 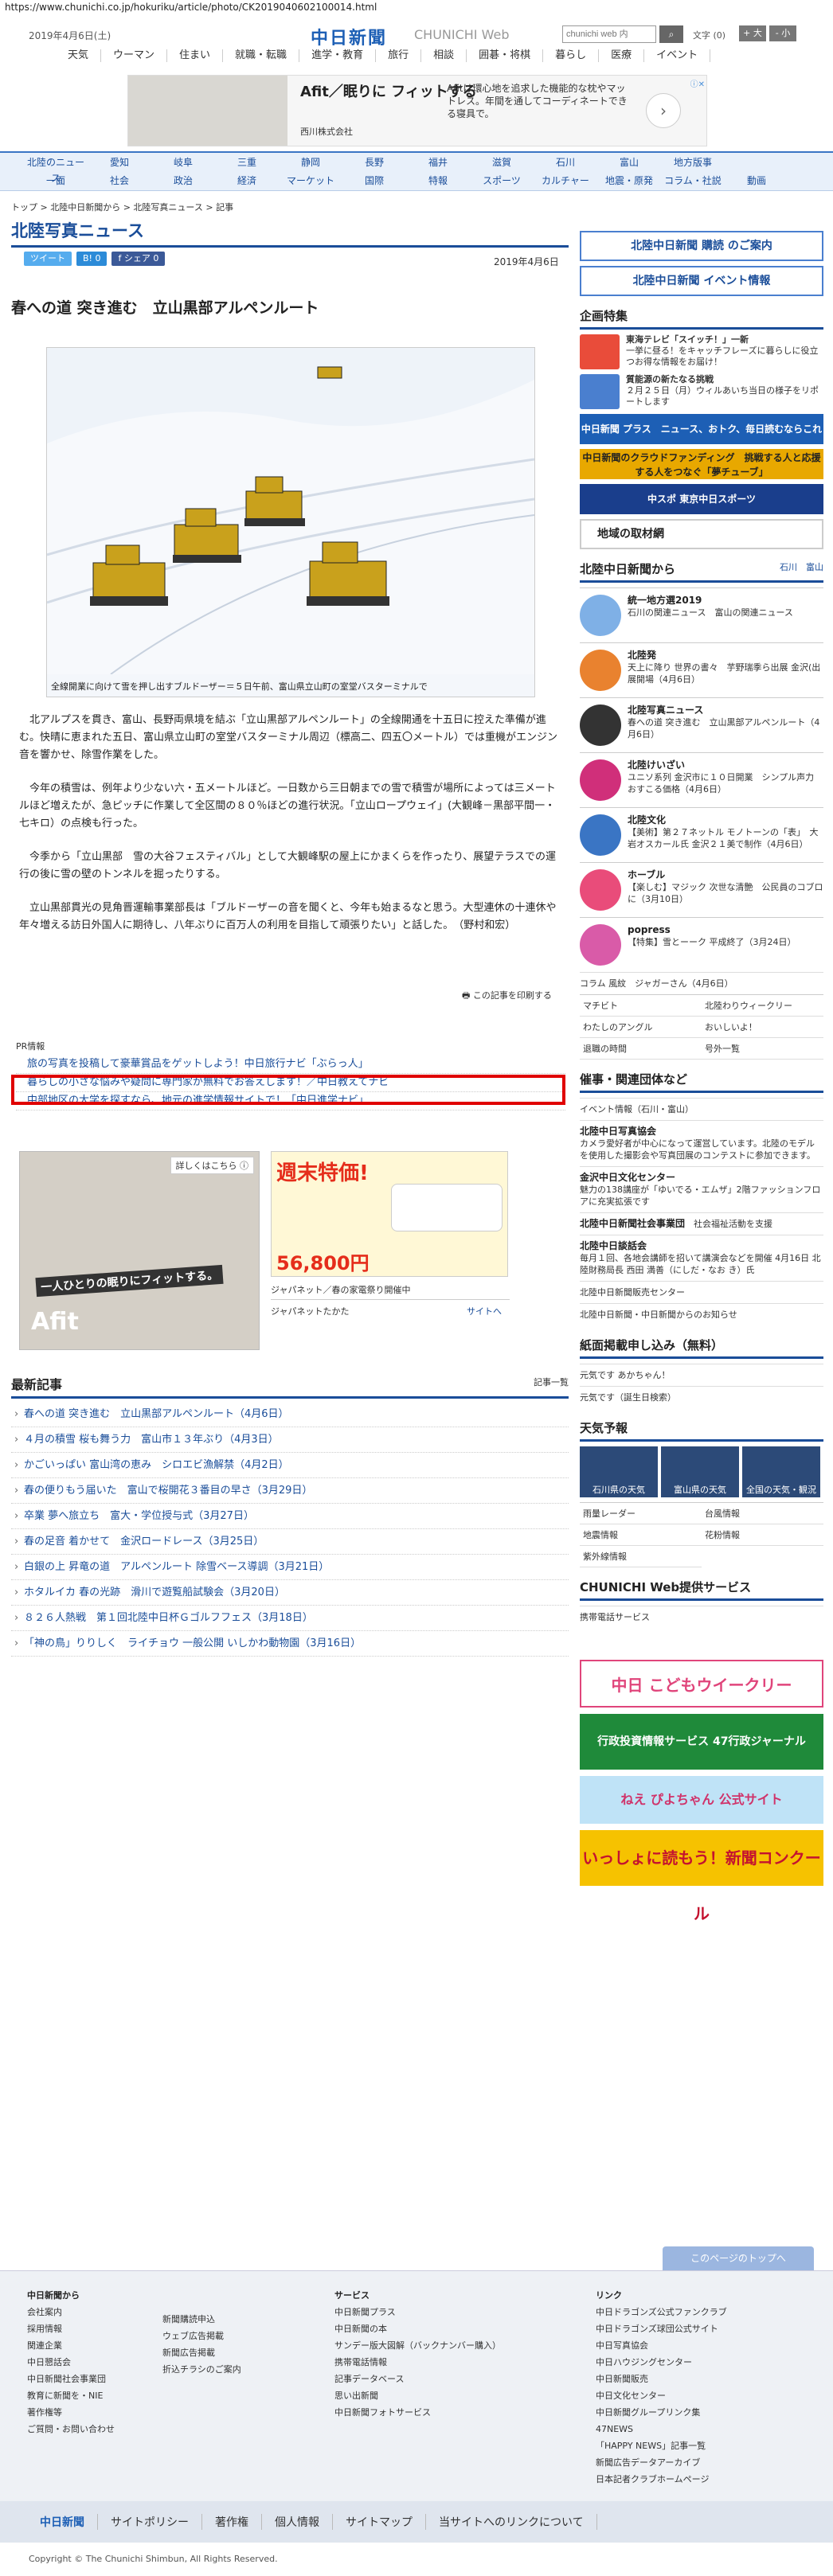 I want to click on event-item: 北陸中日新聞社会事業団 社会福祉活動を支援, so click(x=702, y=1223).